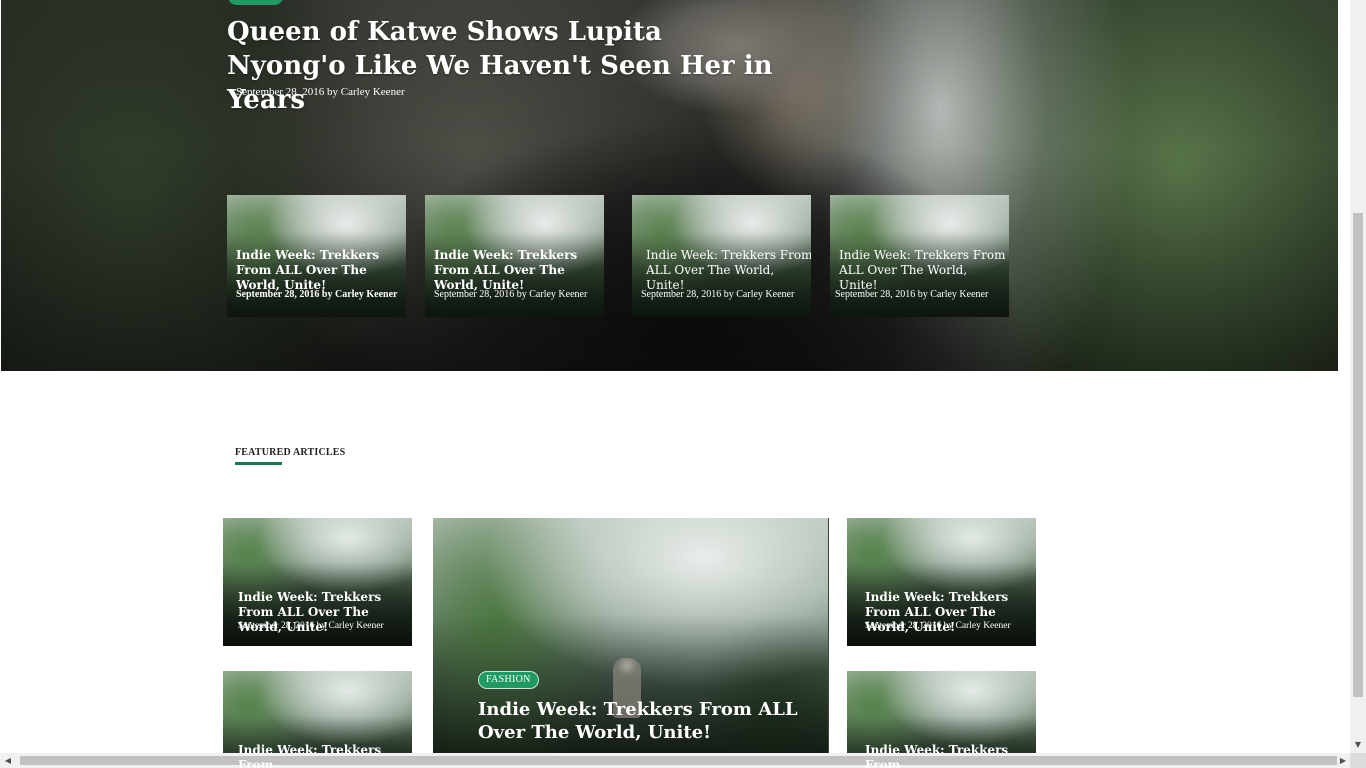 The height and width of the screenshot is (768, 1366). What do you see at coordinates (320, 92) in the screenshot?
I see `hero-meta: September 28, 2016 by Carley Keener` at bounding box center [320, 92].